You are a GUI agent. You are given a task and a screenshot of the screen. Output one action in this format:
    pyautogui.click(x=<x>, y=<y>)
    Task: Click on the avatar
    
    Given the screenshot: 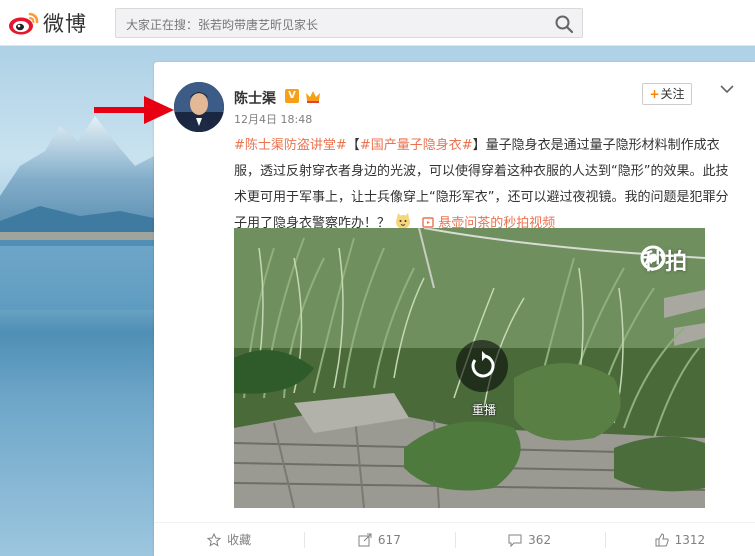 What is the action you would take?
    pyautogui.click(x=199, y=107)
    